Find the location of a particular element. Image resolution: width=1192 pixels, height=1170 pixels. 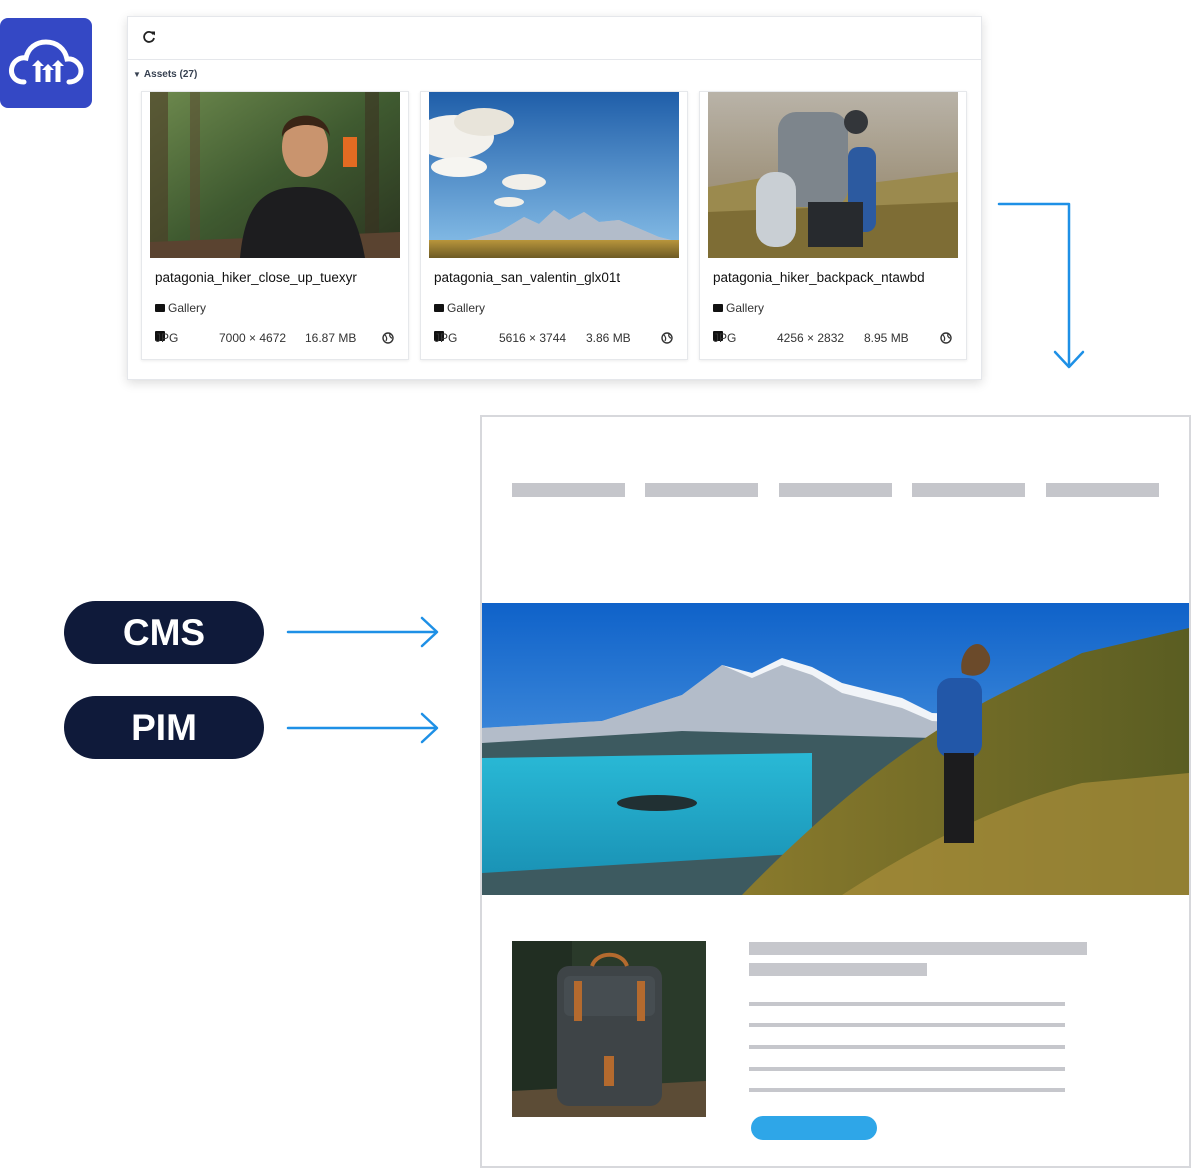

pim-label: PIM is located at coordinates (164, 727).